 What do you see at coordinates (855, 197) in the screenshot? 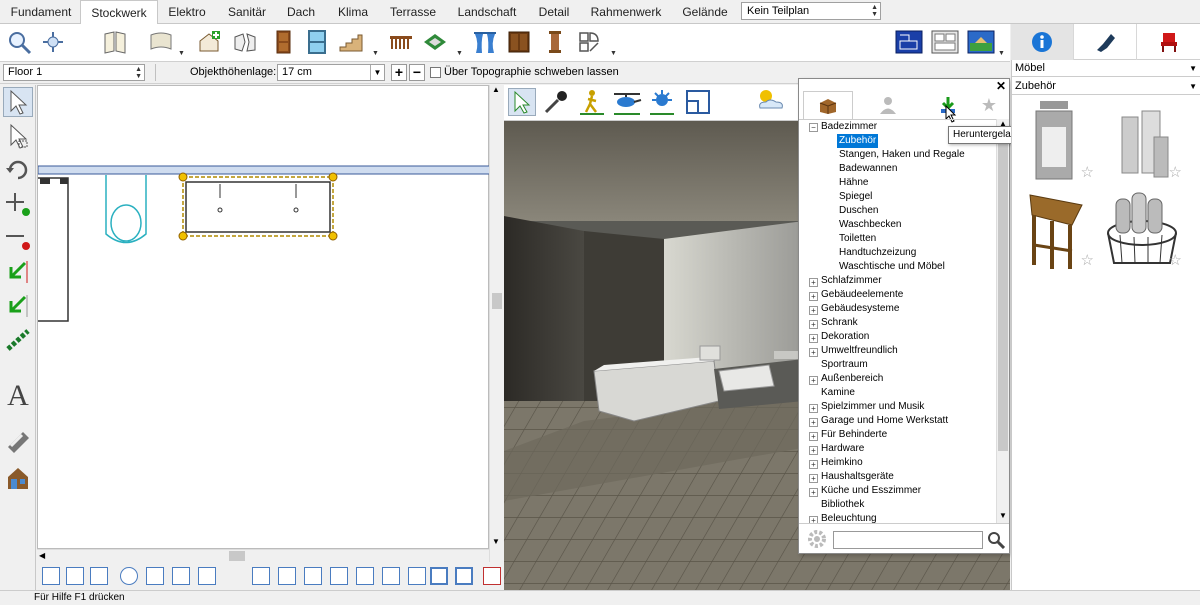
I see `tree-item-spiegel: Spiegel` at bounding box center [855, 197].